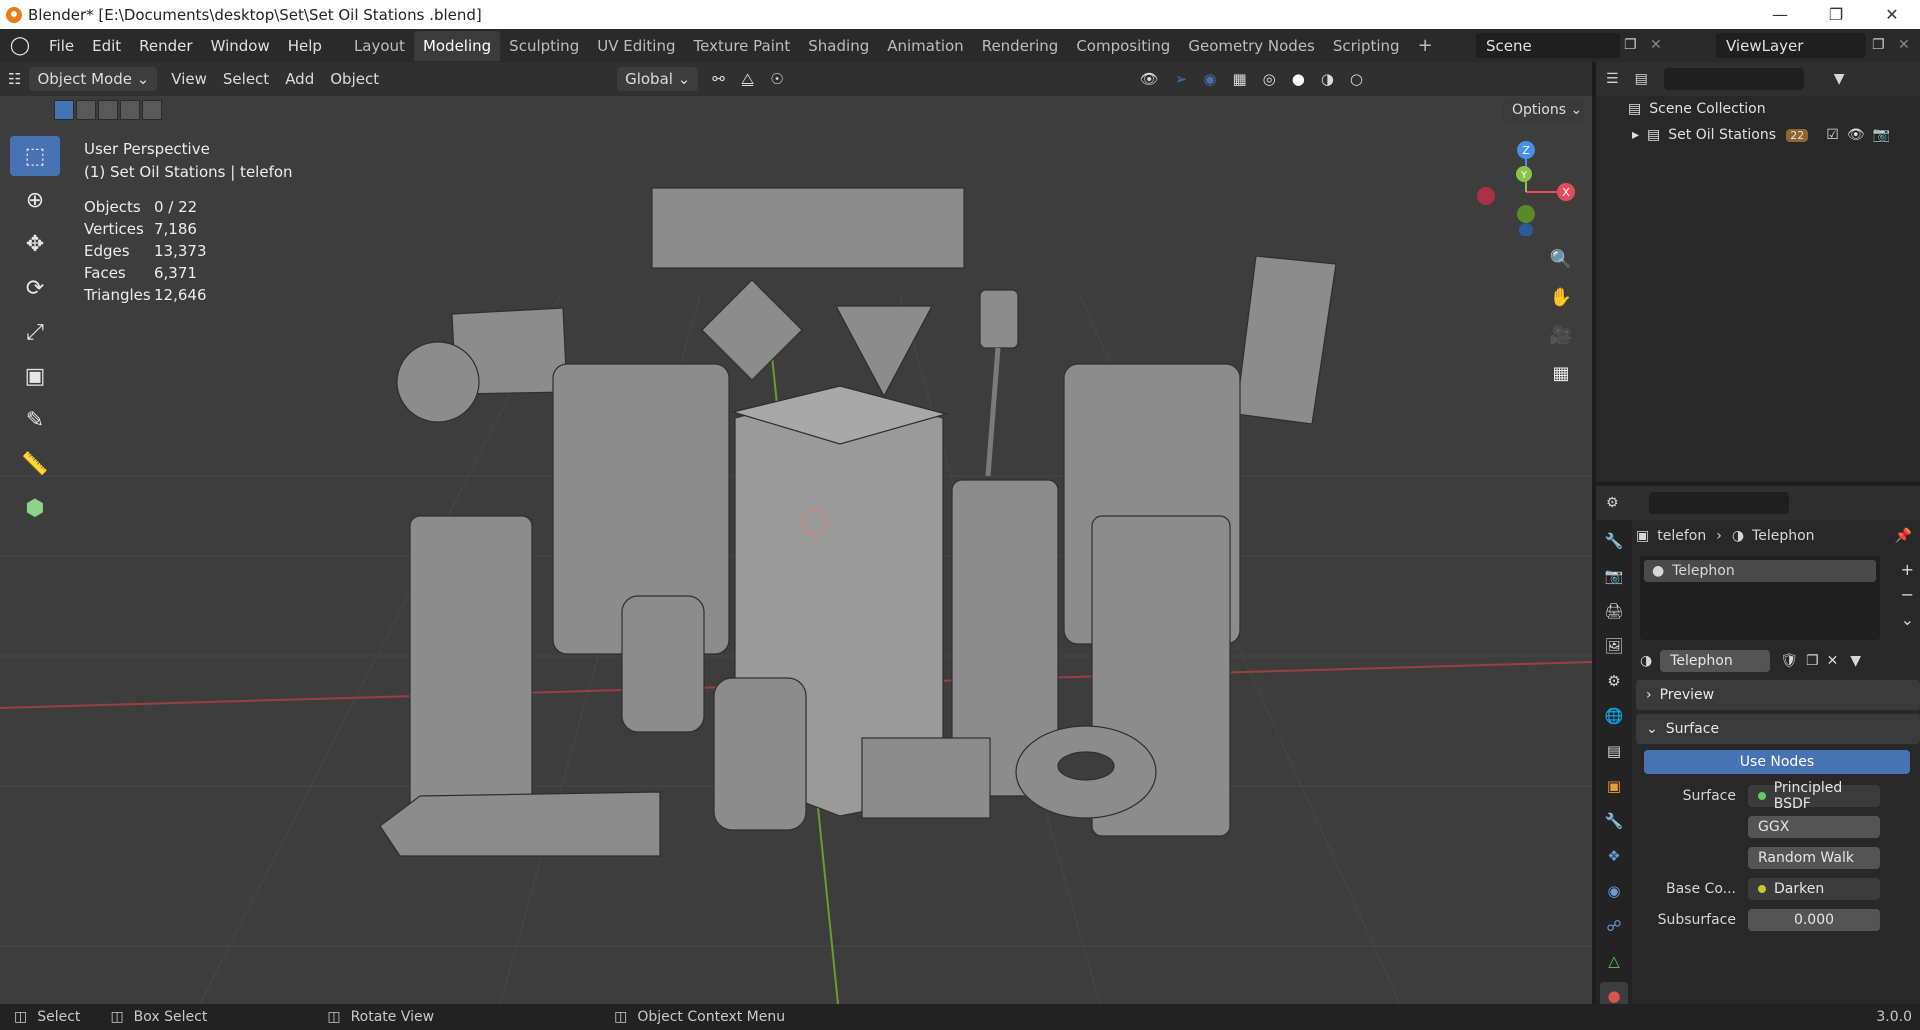 Image resolution: width=1920 pixels, height=1030 pixels. What do you see at coordinates (35, 508) in the screenshot?
I see `add-cube-tool-icon: ⬢` at bounding box center [35, 508].